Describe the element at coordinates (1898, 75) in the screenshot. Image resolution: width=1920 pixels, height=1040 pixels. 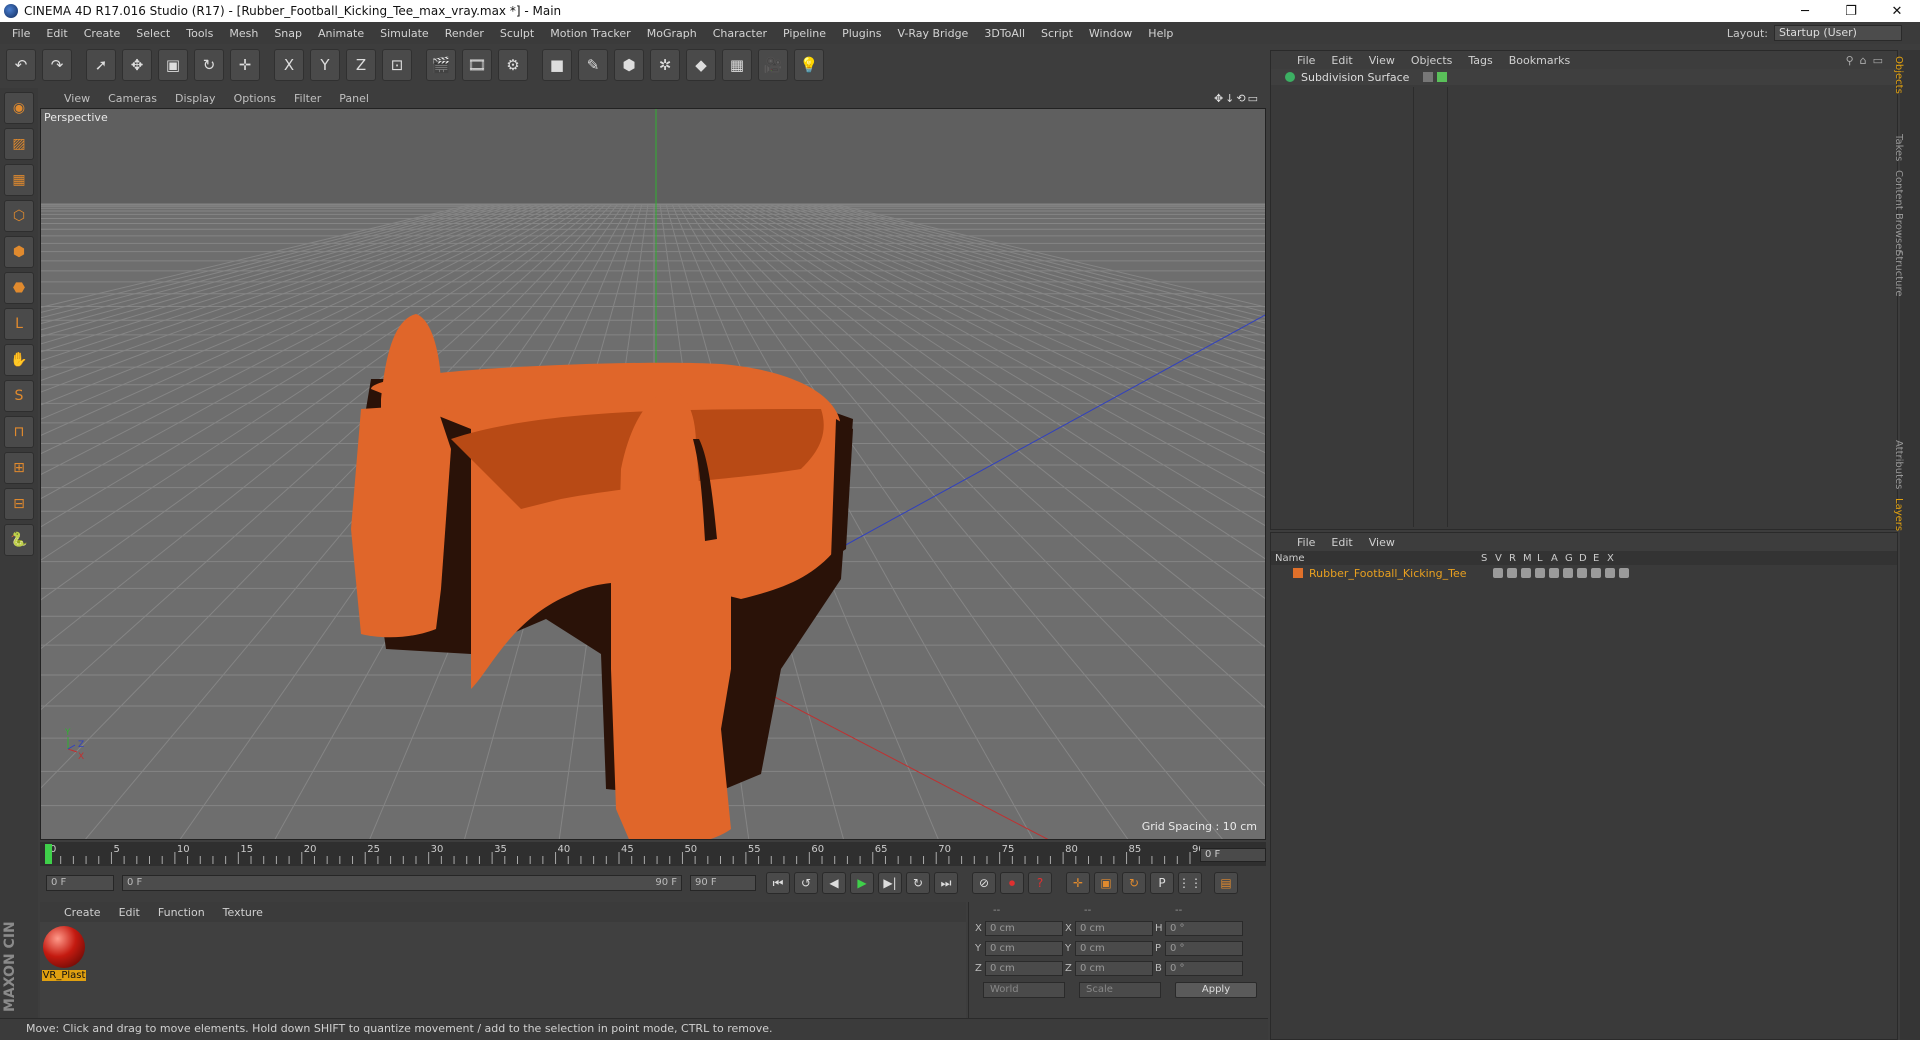
I see `tab-objects: Objects` at that location.